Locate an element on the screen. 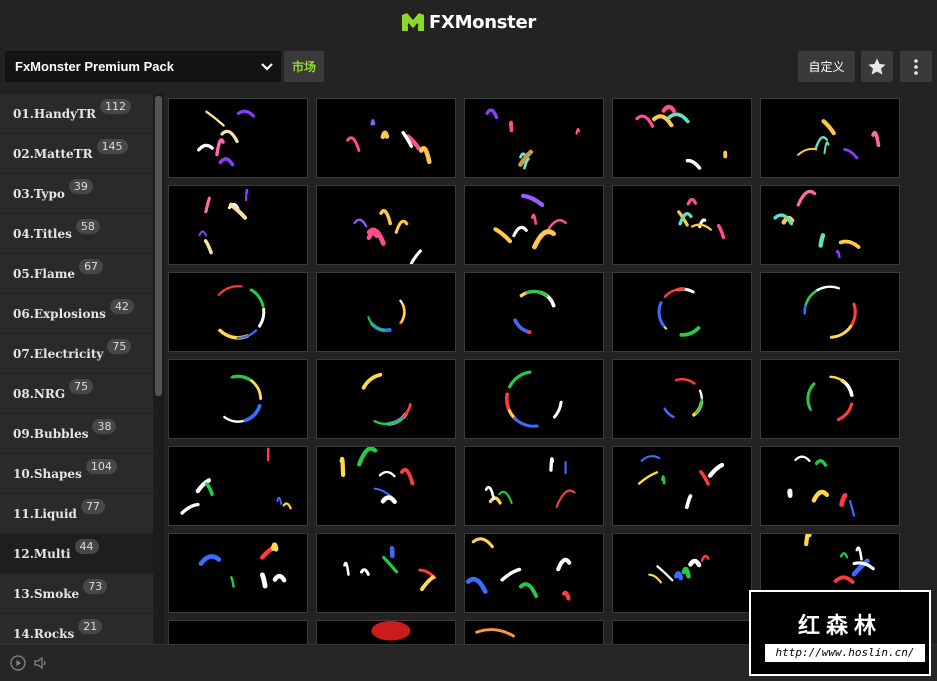 Image resolution: width=937 pixels, height=681 pixels. category-name: 14.Rocks is located at coordinates (44, 633).